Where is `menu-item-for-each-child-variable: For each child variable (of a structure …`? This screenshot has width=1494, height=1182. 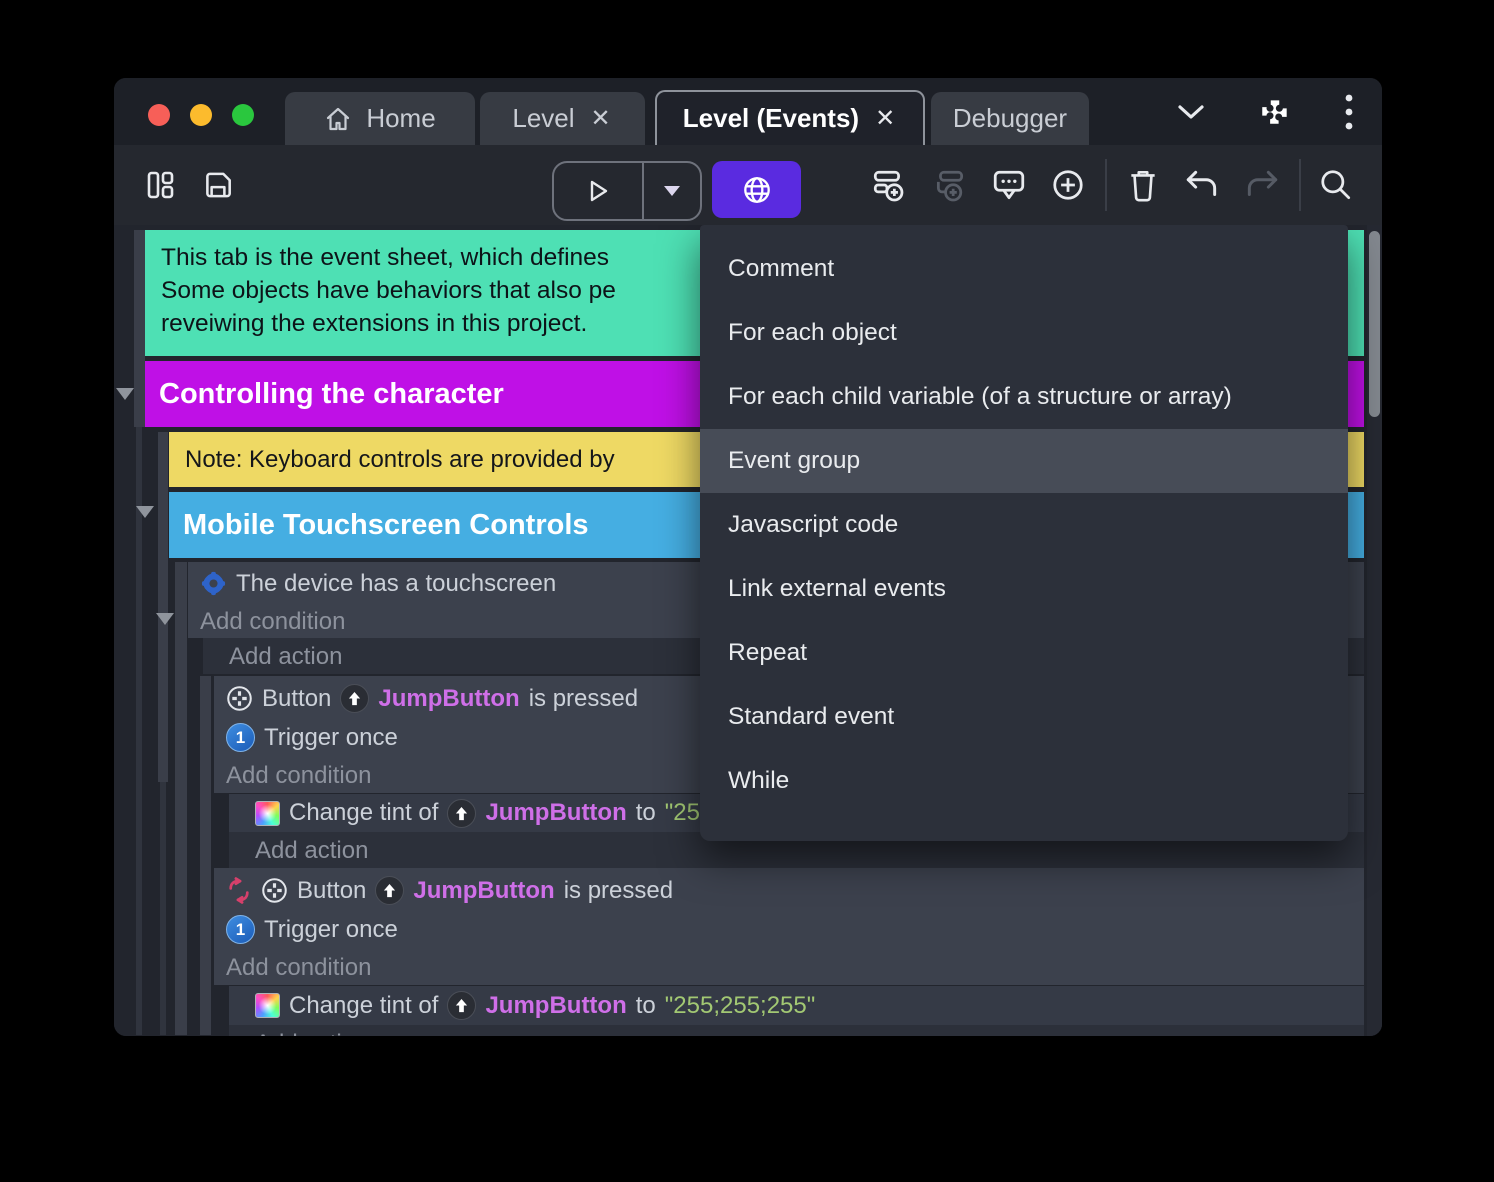
menu-item-for-each-child-variable: For each child variable (of a structure … is located at coordinates (1024, 397).